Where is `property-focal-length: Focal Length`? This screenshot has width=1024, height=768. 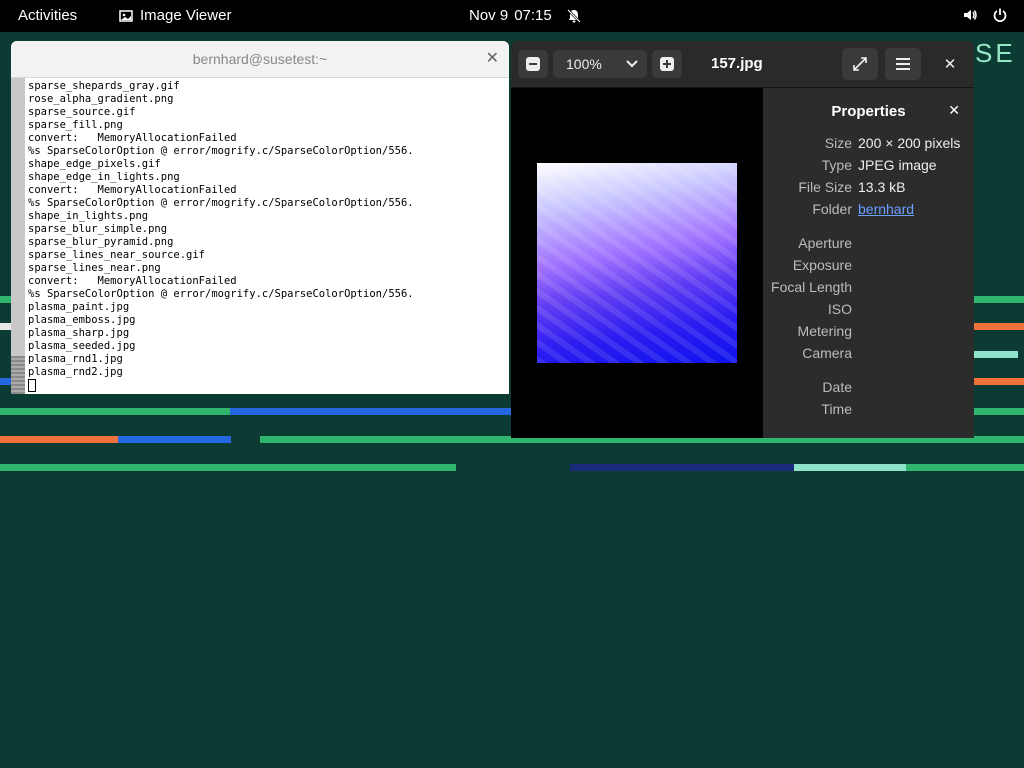
property-focal-length: Focal Length is located at coordinates (868, 290).